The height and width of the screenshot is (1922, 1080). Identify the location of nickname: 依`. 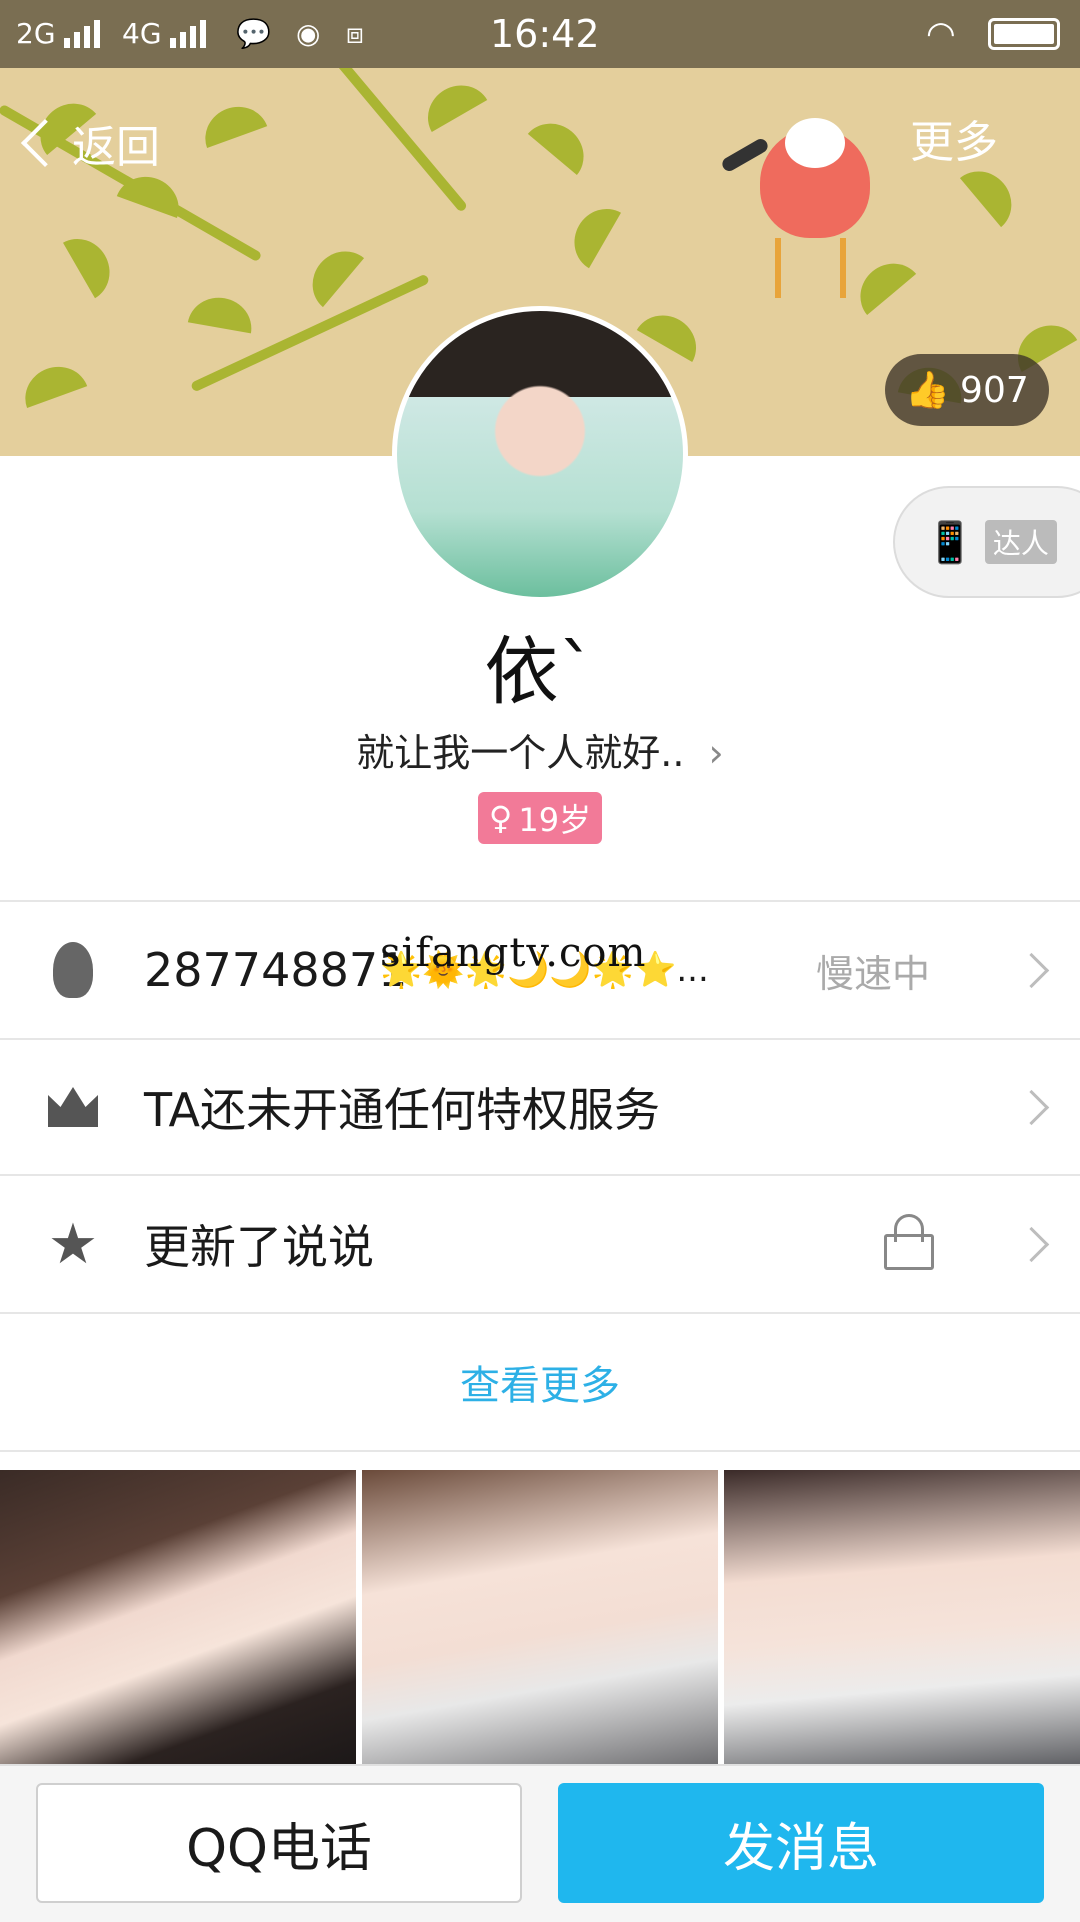
(540, 672).